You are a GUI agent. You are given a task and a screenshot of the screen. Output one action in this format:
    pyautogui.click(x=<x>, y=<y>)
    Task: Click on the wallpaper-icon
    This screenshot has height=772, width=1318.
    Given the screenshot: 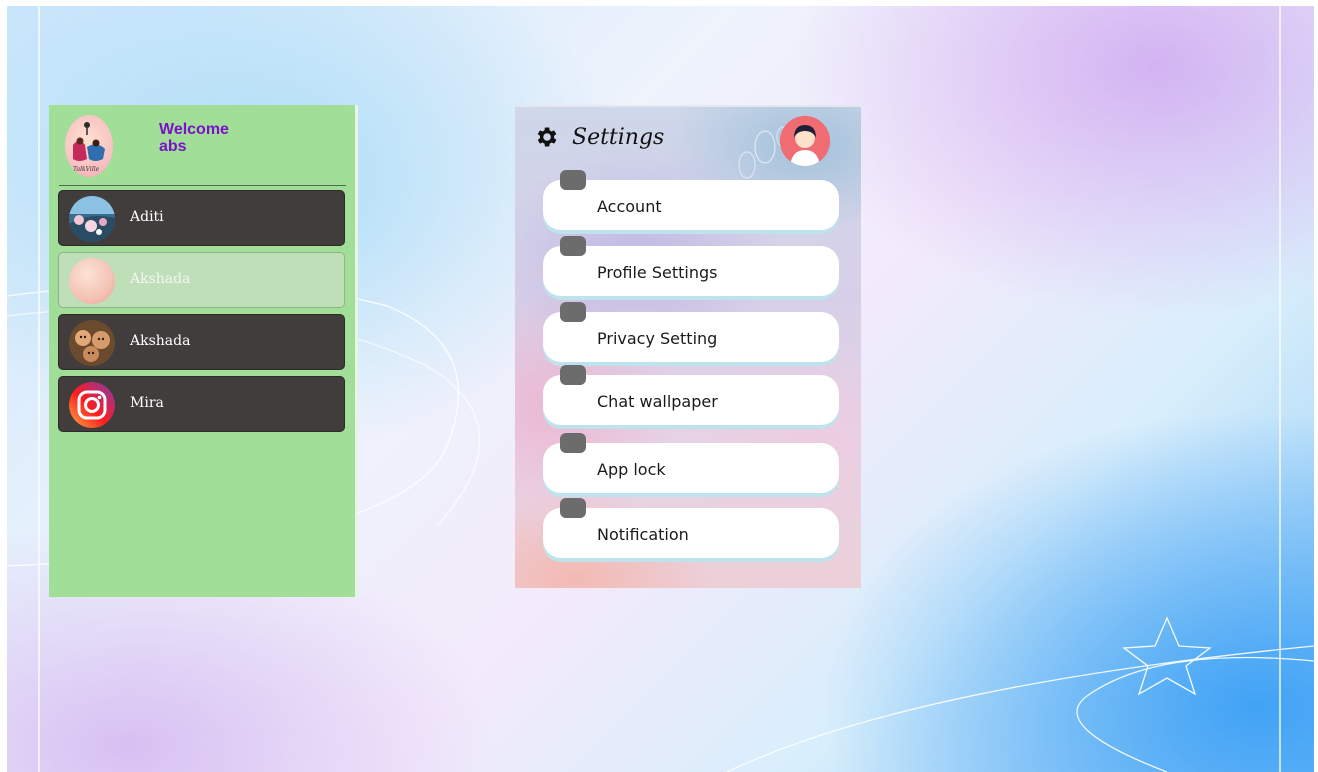 What is the action you would take?
    pyautogui.click(x=573, y=375)
    